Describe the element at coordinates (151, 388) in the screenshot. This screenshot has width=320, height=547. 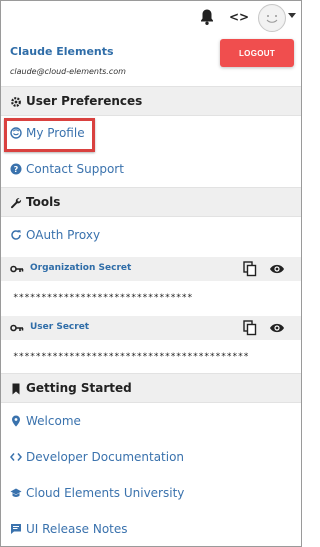
I see `section-getting-started: Getting Started` at that location.